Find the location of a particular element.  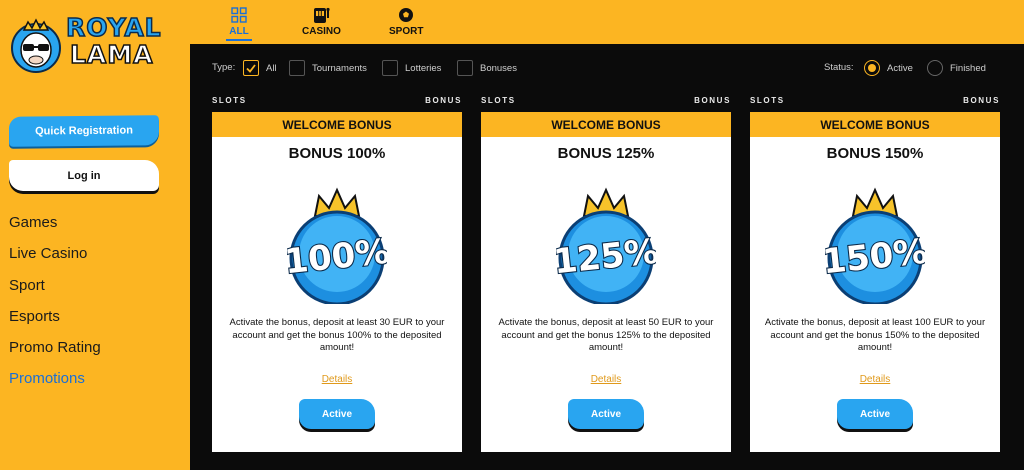

type-filter-all: All is located at coordinates (260, 68).